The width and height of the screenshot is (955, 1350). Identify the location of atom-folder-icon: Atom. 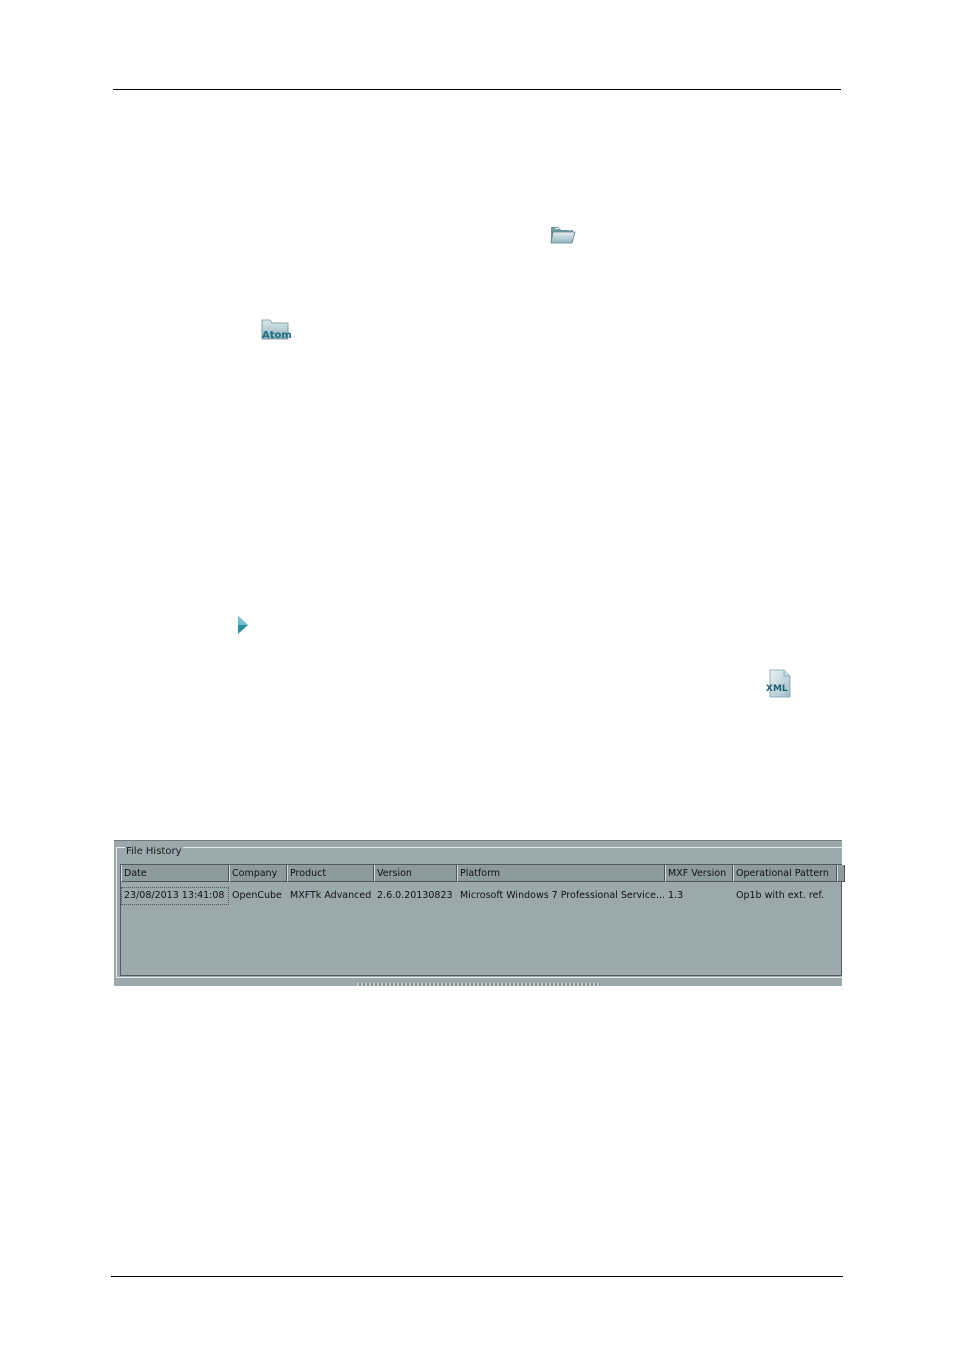
(276, 330).